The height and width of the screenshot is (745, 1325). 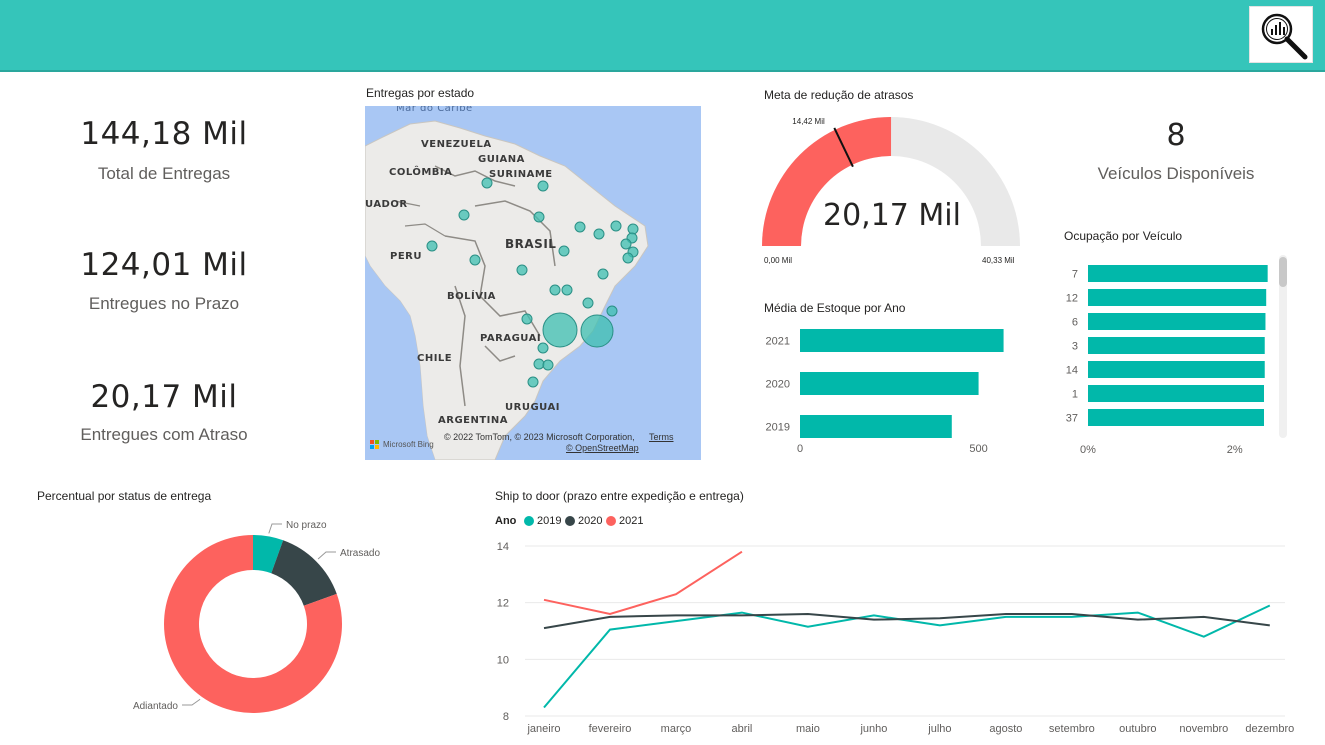 What do you see at coordinates (306, 525) in the screenshot?
I see `donut-label: No prazo` at bounding box center [306, 525].